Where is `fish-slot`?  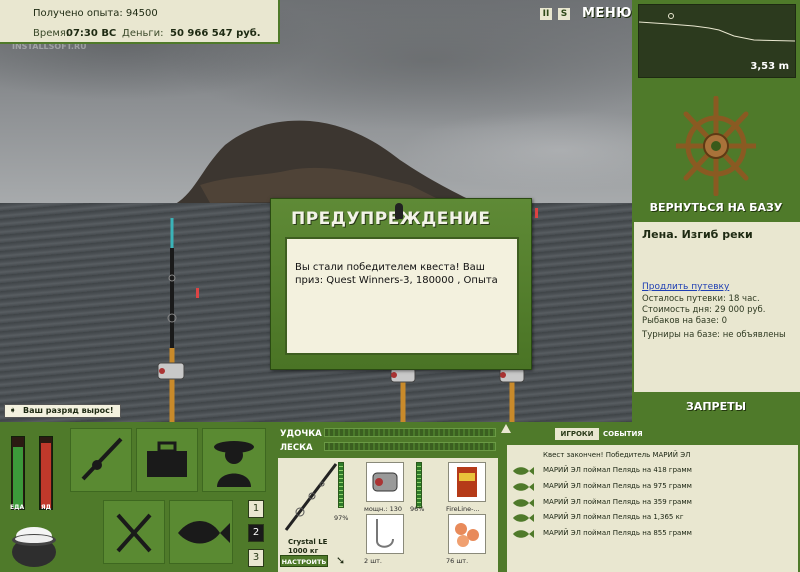
fish-slot is located at coordinates (201, 532).